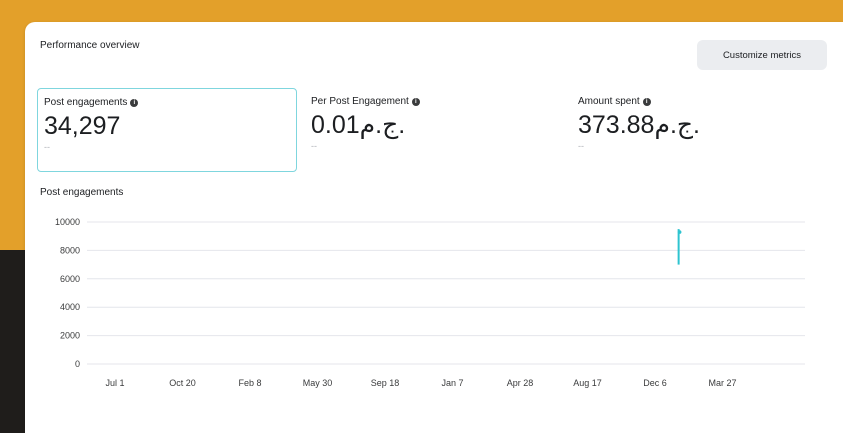 The height and width of the screenshot is (433, 843). Describe the element at coordinates (702, 101) in the screenshot. I see `metric-label-row: Amount spent i` at that location.